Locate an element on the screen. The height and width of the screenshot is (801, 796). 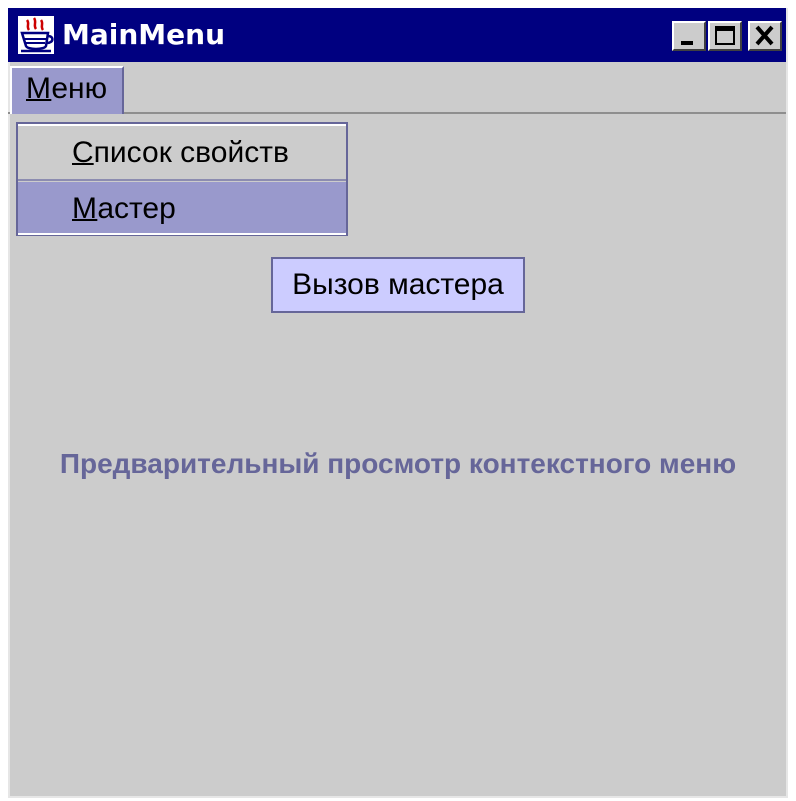
popup-menu: Список свойств Мастер is located at coordinates (182, 179).